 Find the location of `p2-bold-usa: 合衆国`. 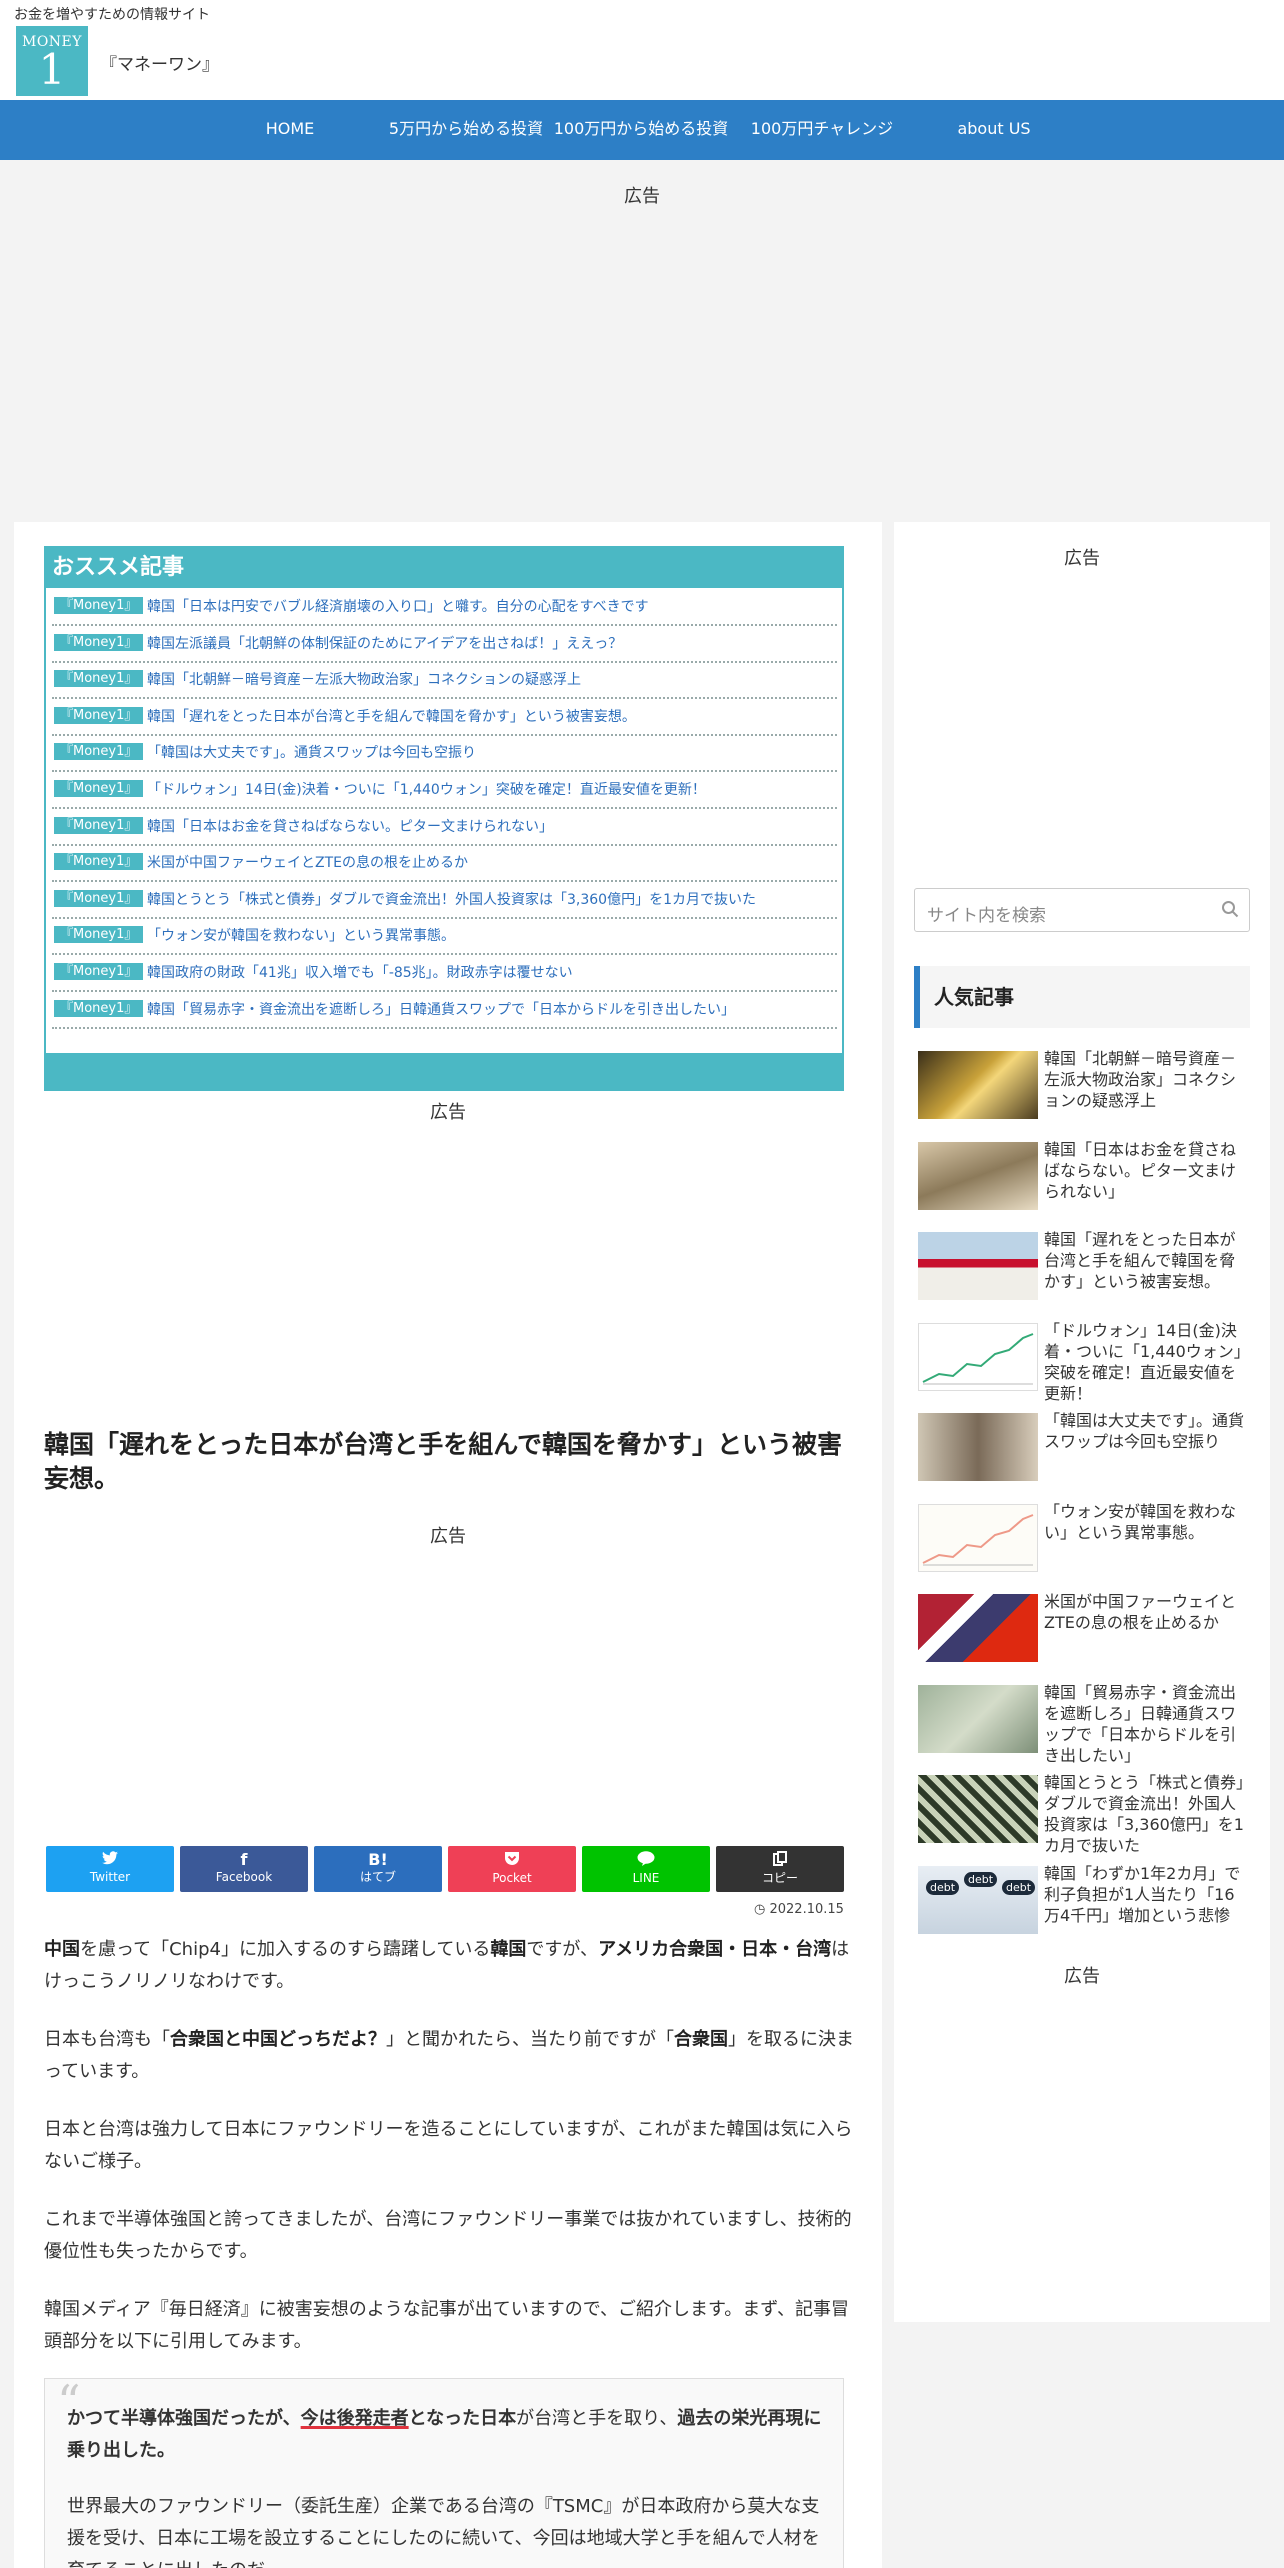

p2-bold-usa: 合衆国 is located at coordinates (701, 2039).